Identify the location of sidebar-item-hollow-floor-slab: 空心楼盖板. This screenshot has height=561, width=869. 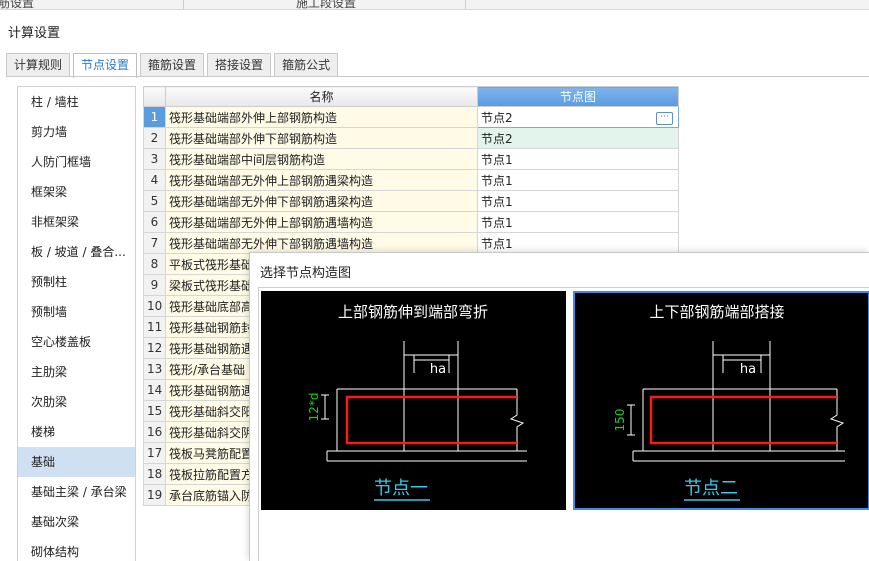
(76, 342).